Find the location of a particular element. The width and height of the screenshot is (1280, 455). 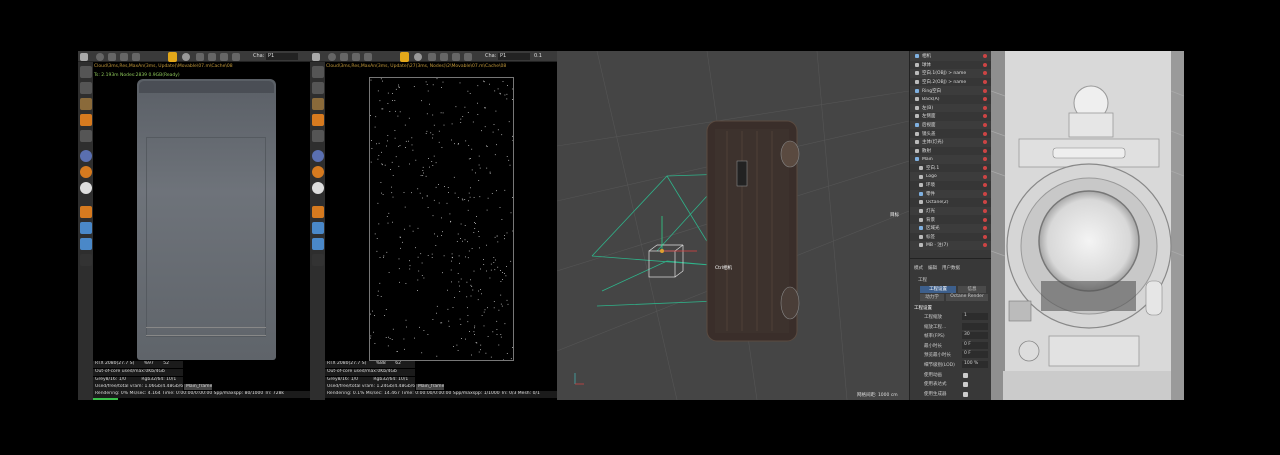

subtab-project-settings: 工程设置 is located at coordinates (938, 289).